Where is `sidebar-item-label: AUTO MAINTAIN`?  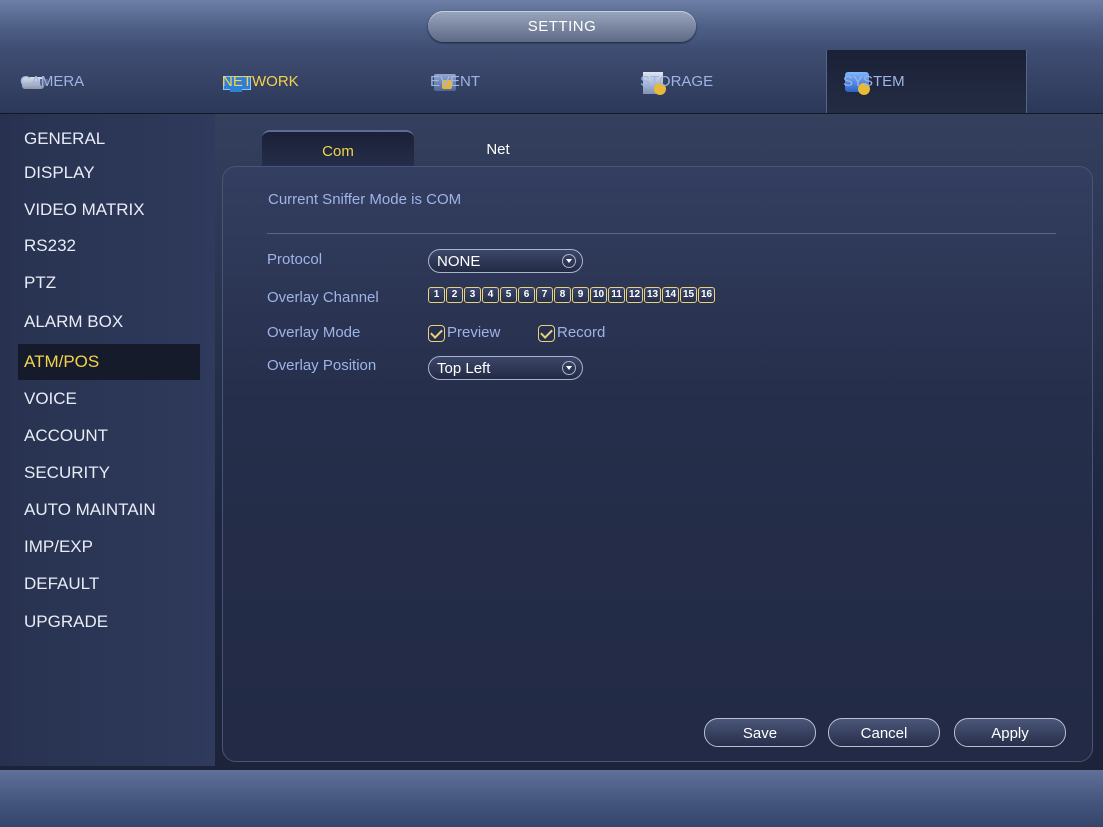
sidebar-item-label: AUTO MAINTAIN is located at coordinates (90, 509).